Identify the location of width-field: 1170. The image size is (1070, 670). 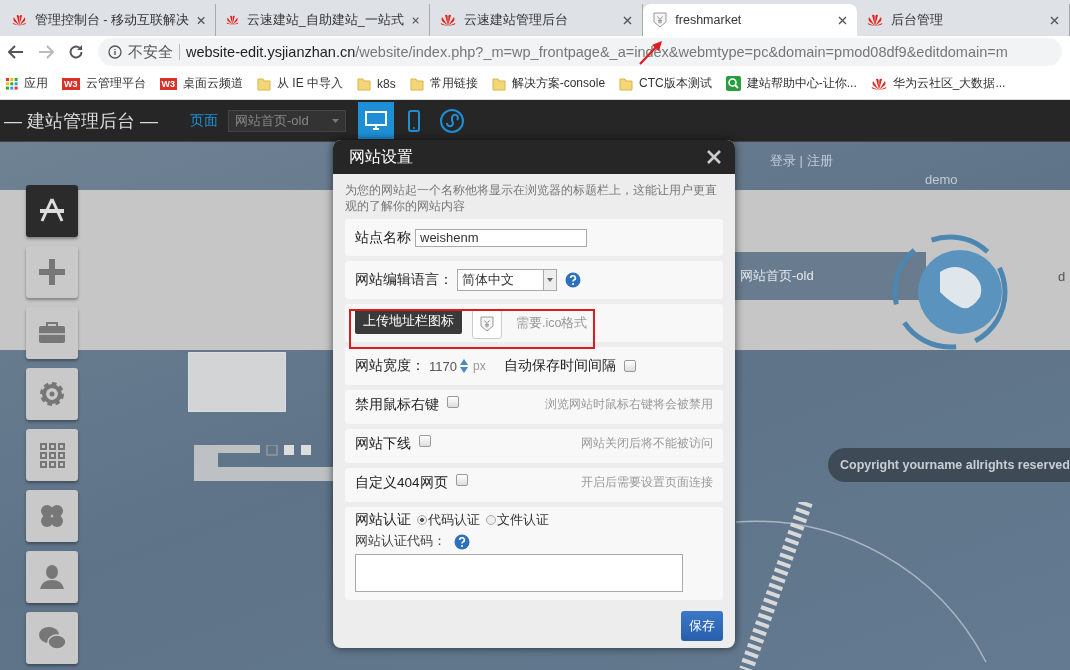
(449, 366).